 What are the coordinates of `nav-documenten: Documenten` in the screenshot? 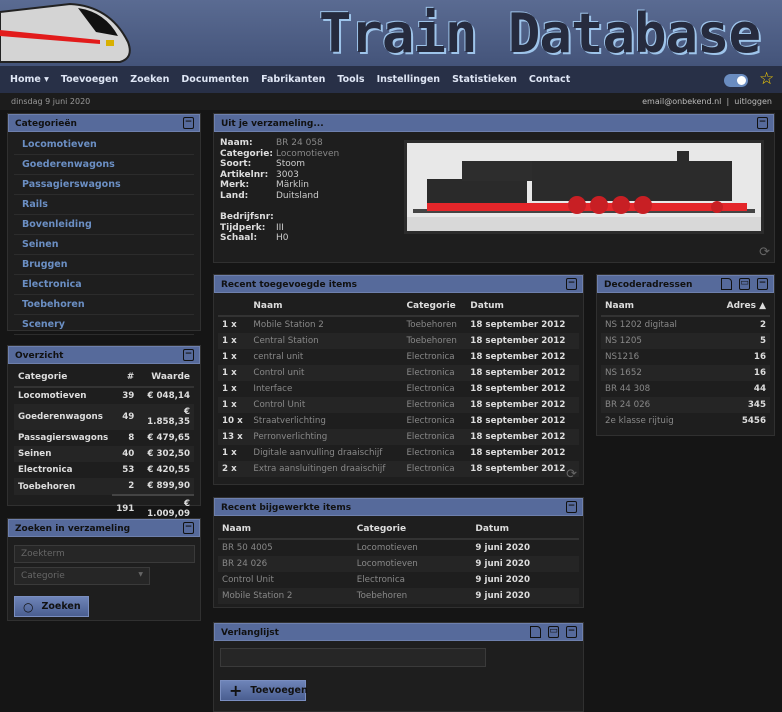 It's located at (215, 79).